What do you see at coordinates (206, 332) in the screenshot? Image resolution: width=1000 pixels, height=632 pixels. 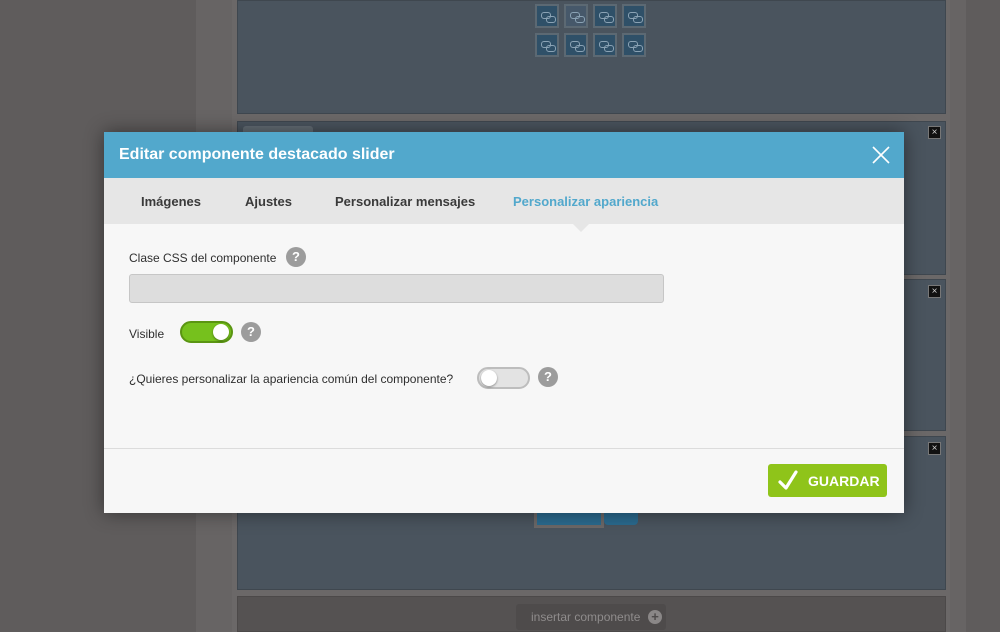 I see `visible-toggle` at bounding box center [206, 332].